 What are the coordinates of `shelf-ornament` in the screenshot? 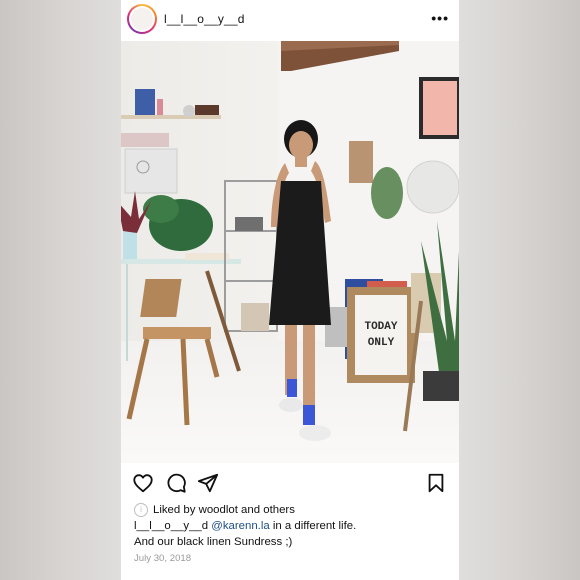 It's located at (189, 111).